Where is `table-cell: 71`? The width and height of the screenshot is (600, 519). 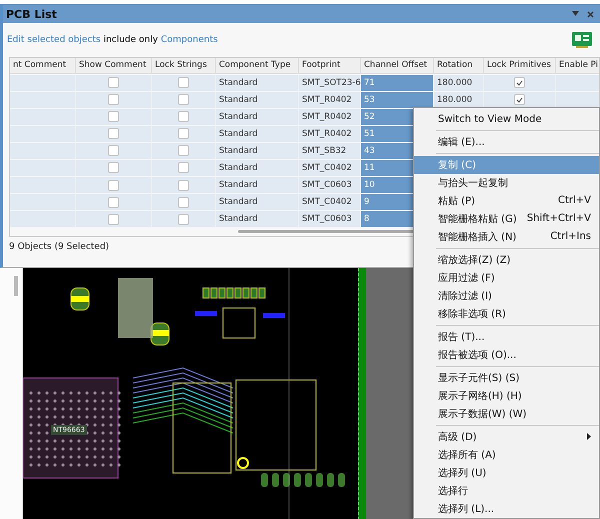
table-cell: 71 is located at coordinates (397, 82).